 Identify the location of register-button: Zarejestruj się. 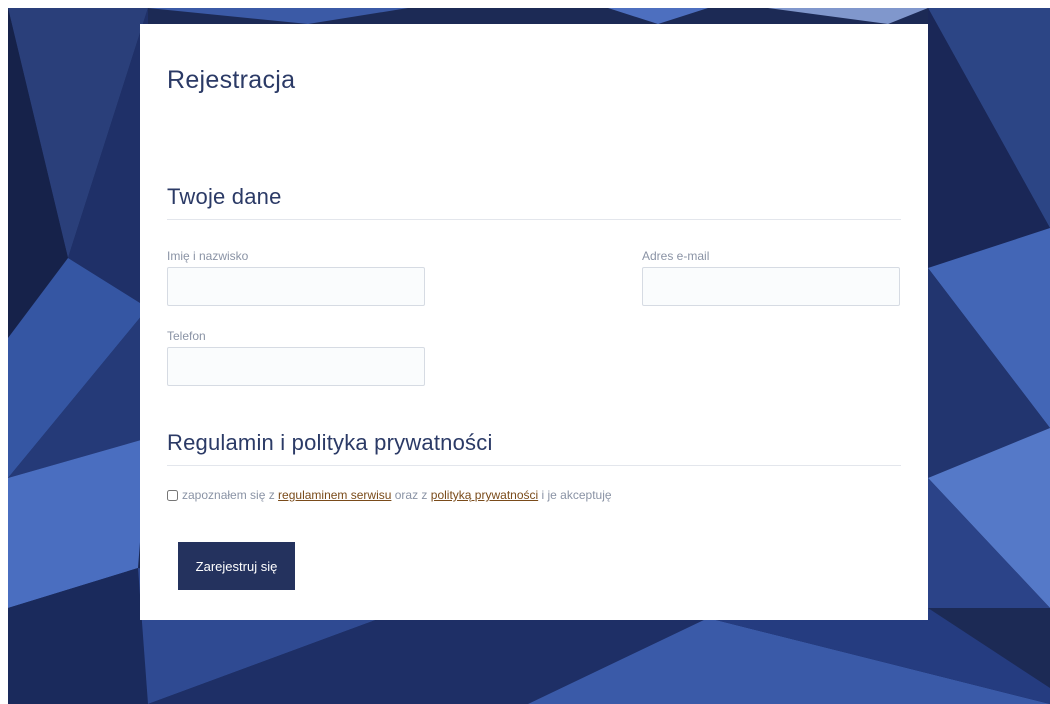
(236, 566).